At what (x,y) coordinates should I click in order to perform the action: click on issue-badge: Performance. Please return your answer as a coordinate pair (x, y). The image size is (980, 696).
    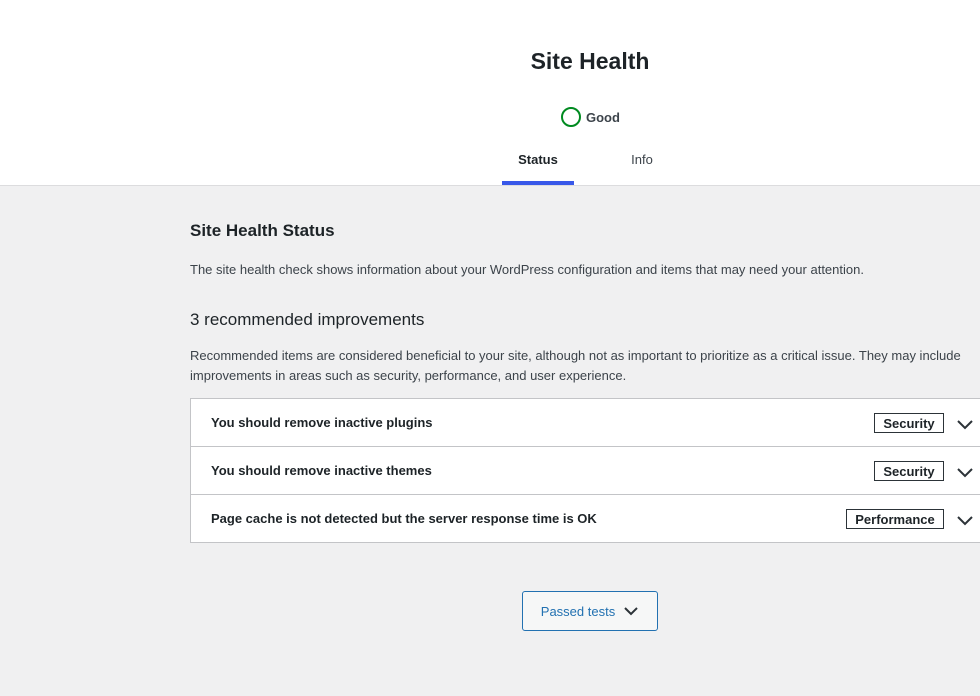
    Looking at the image, I should click on (895, 519).